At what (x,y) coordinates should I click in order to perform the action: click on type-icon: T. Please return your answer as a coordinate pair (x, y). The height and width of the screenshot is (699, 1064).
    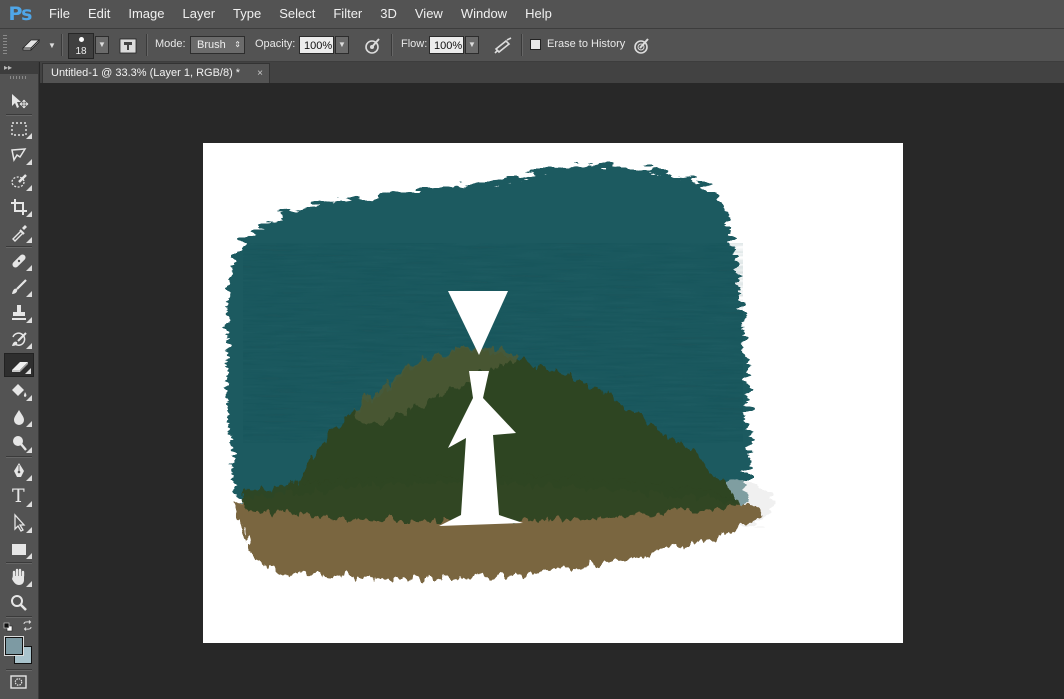
    Looking at the image, I should click on (18, 496).